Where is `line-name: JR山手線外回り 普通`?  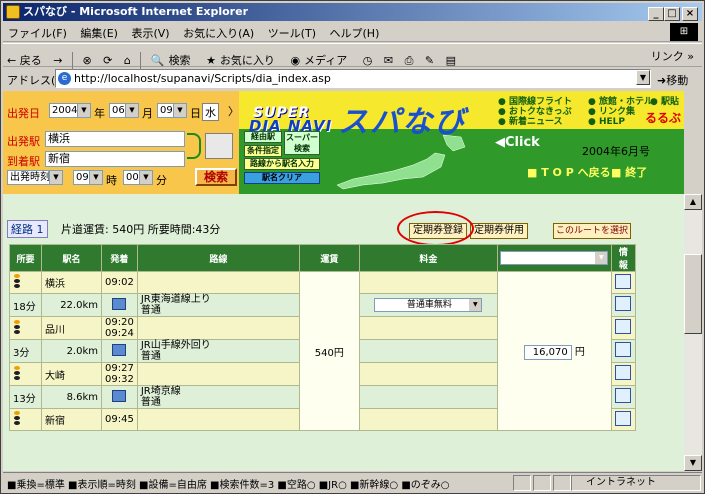
line-name: JR山手線外回り 普通 is located at coordinates (218, 351).